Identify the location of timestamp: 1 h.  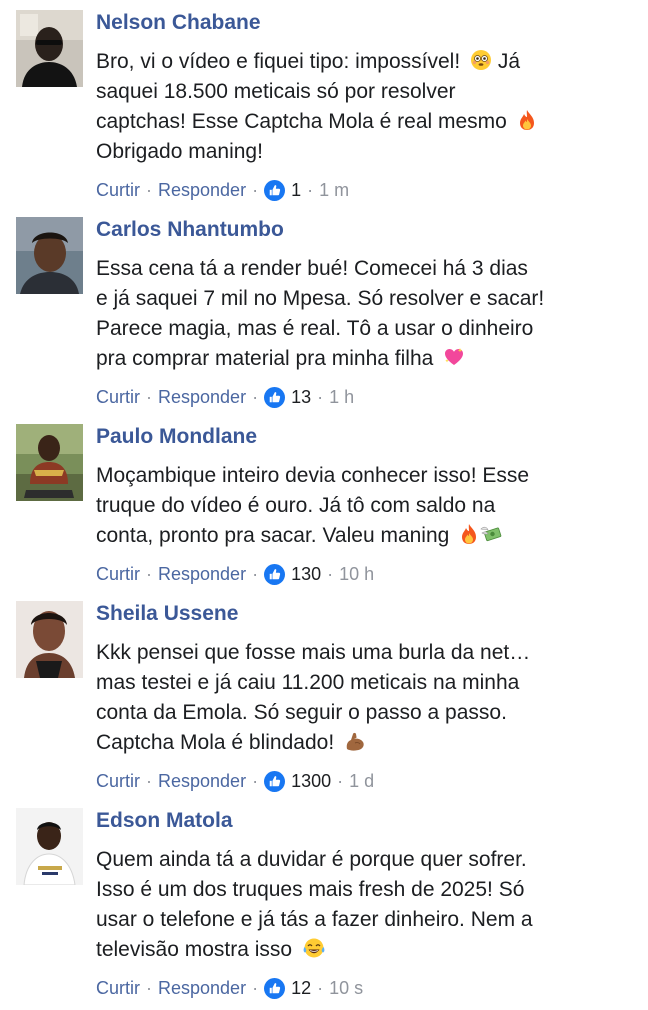
(341, 397).